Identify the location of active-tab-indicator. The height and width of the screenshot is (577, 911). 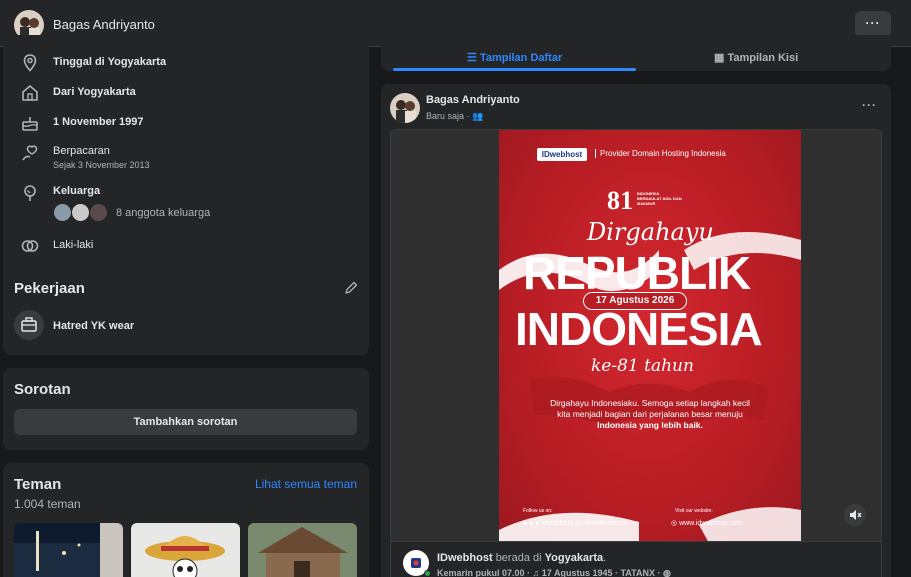
(514, 69).